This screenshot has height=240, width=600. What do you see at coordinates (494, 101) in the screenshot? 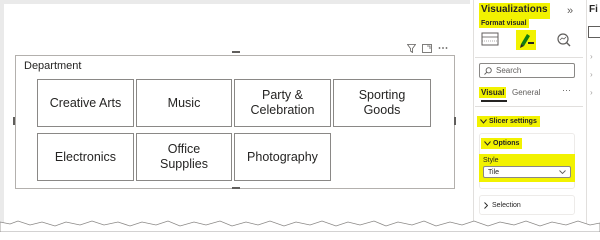
I see `active-tab-indicator` at bounding box center [494, 101].